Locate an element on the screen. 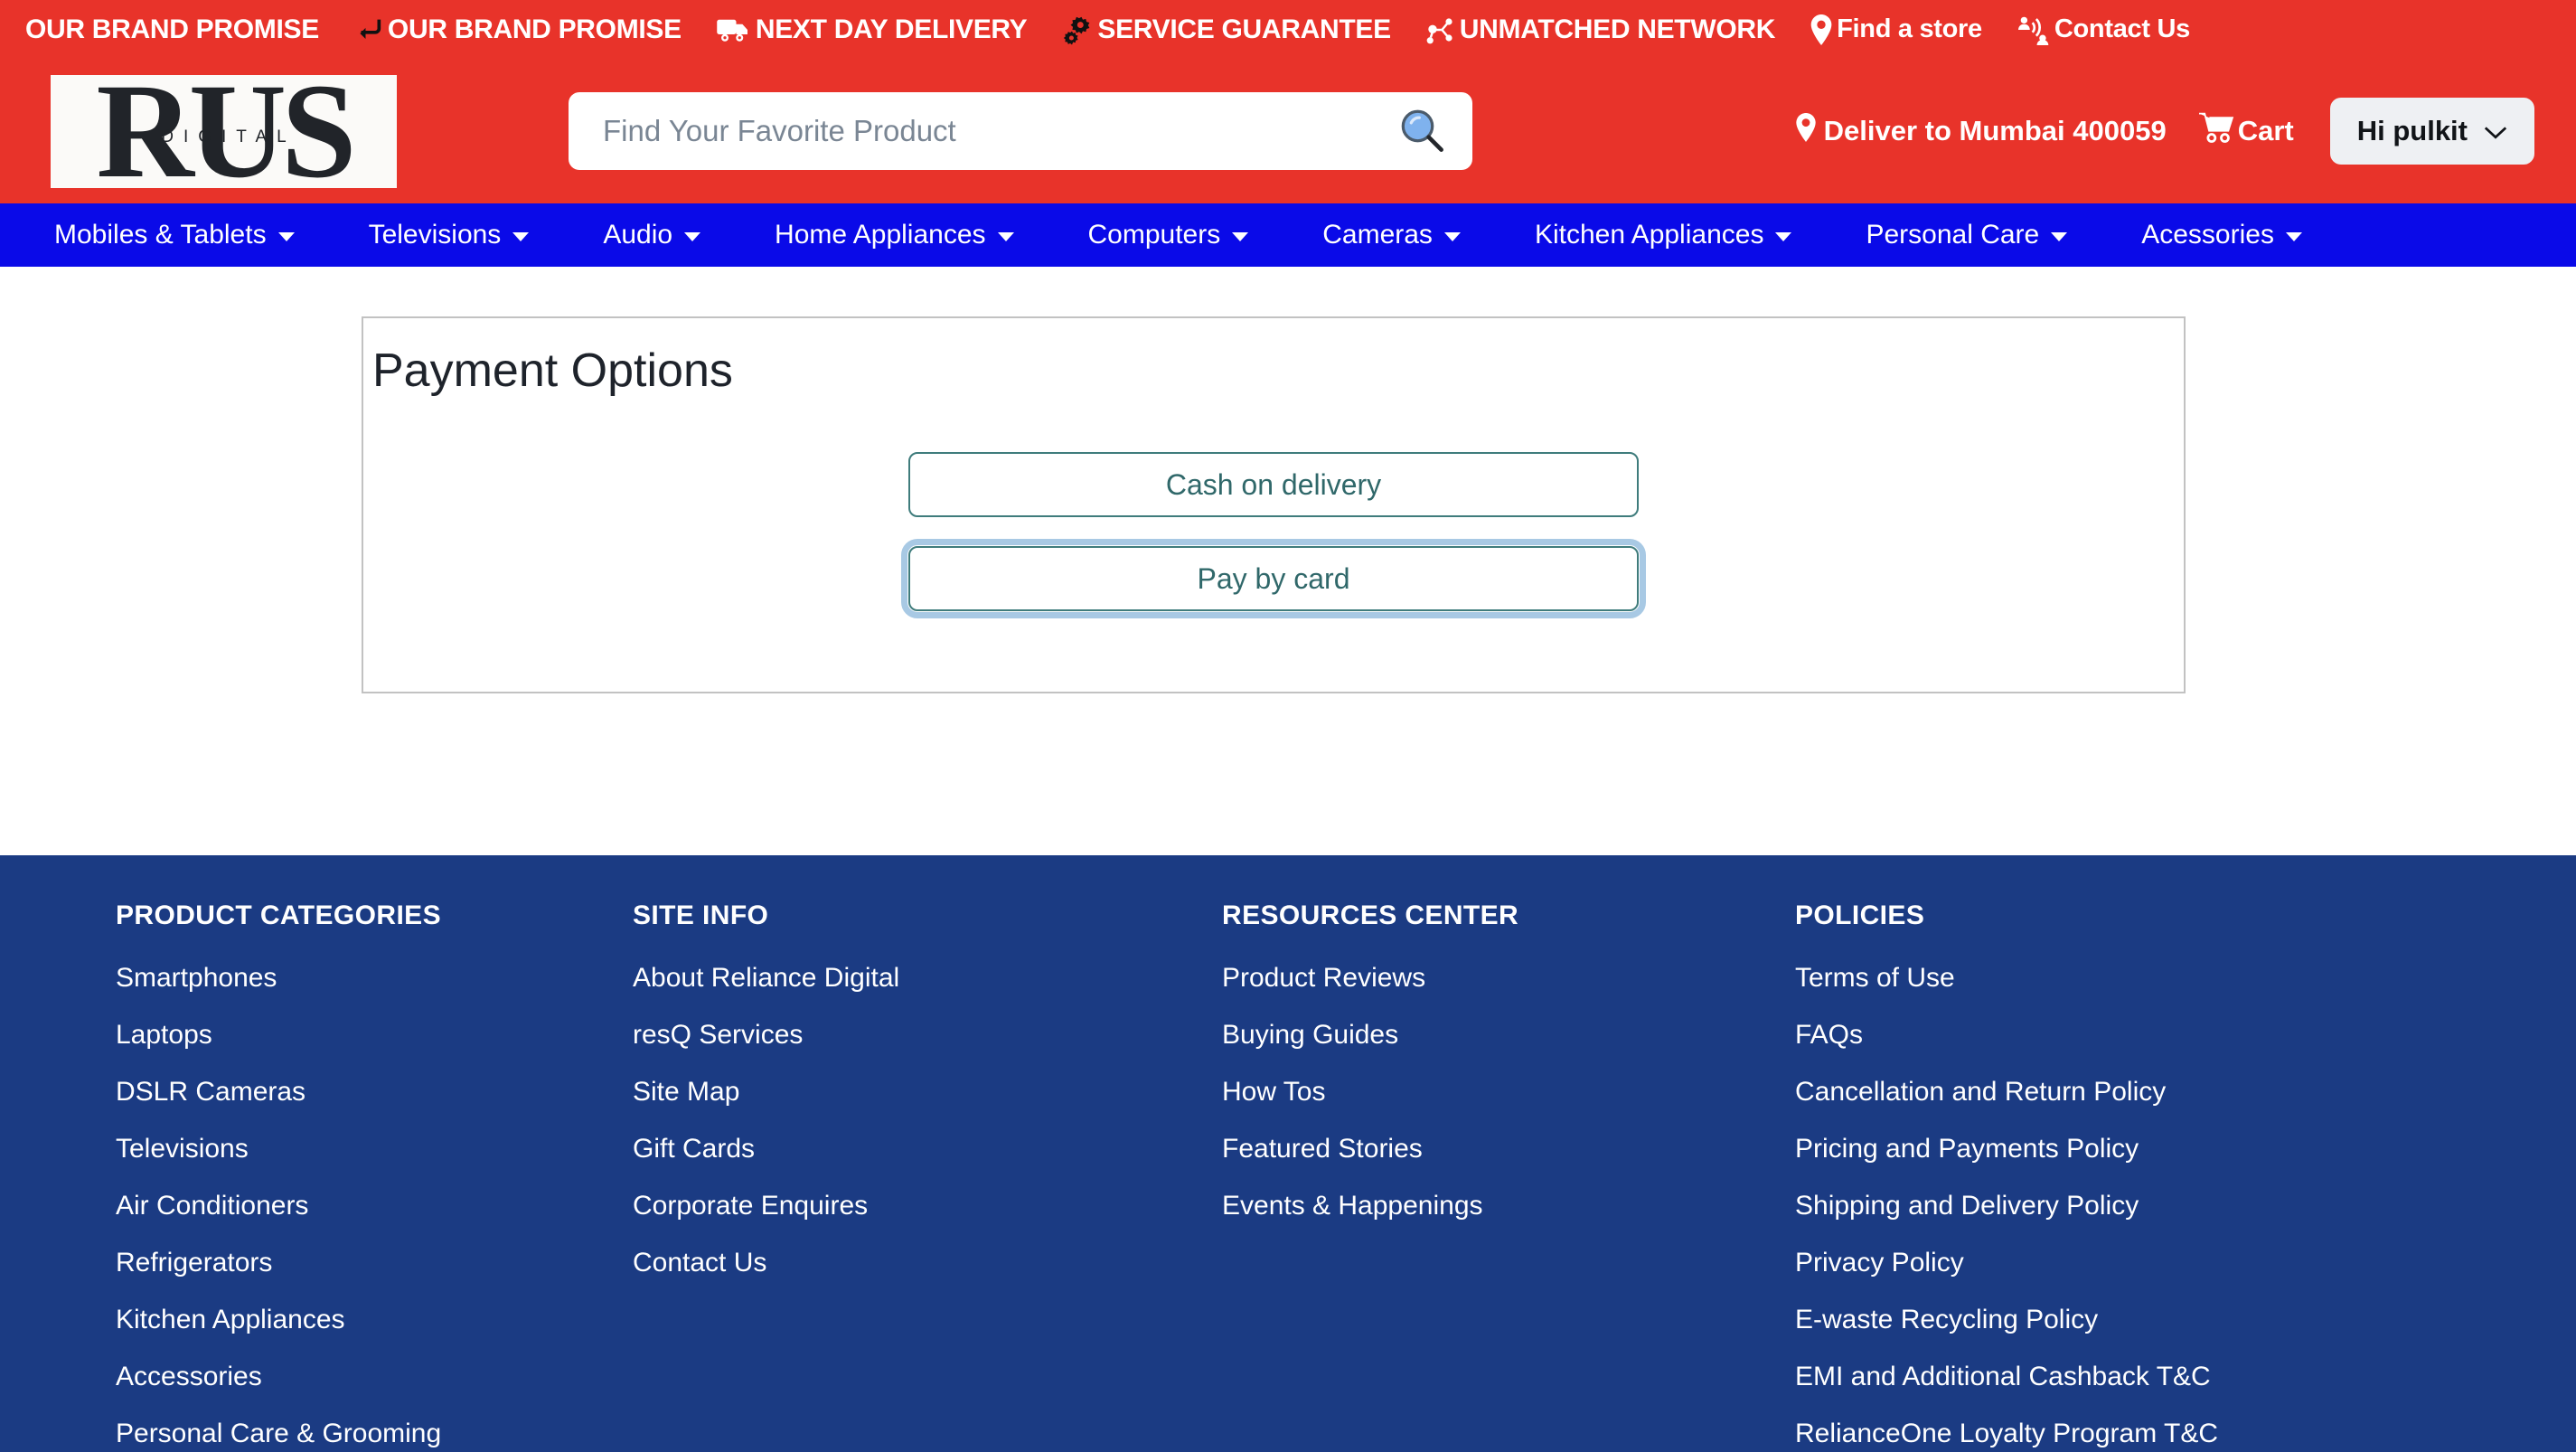  footer-link: Air Conditioners is located at coordinates (352, 1206).